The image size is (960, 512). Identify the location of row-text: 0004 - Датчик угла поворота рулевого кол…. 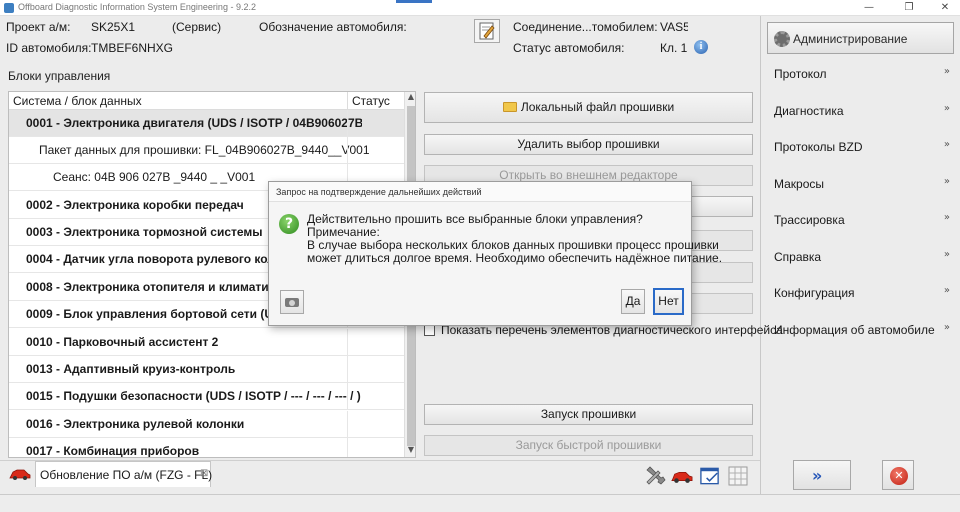
(149, 259).